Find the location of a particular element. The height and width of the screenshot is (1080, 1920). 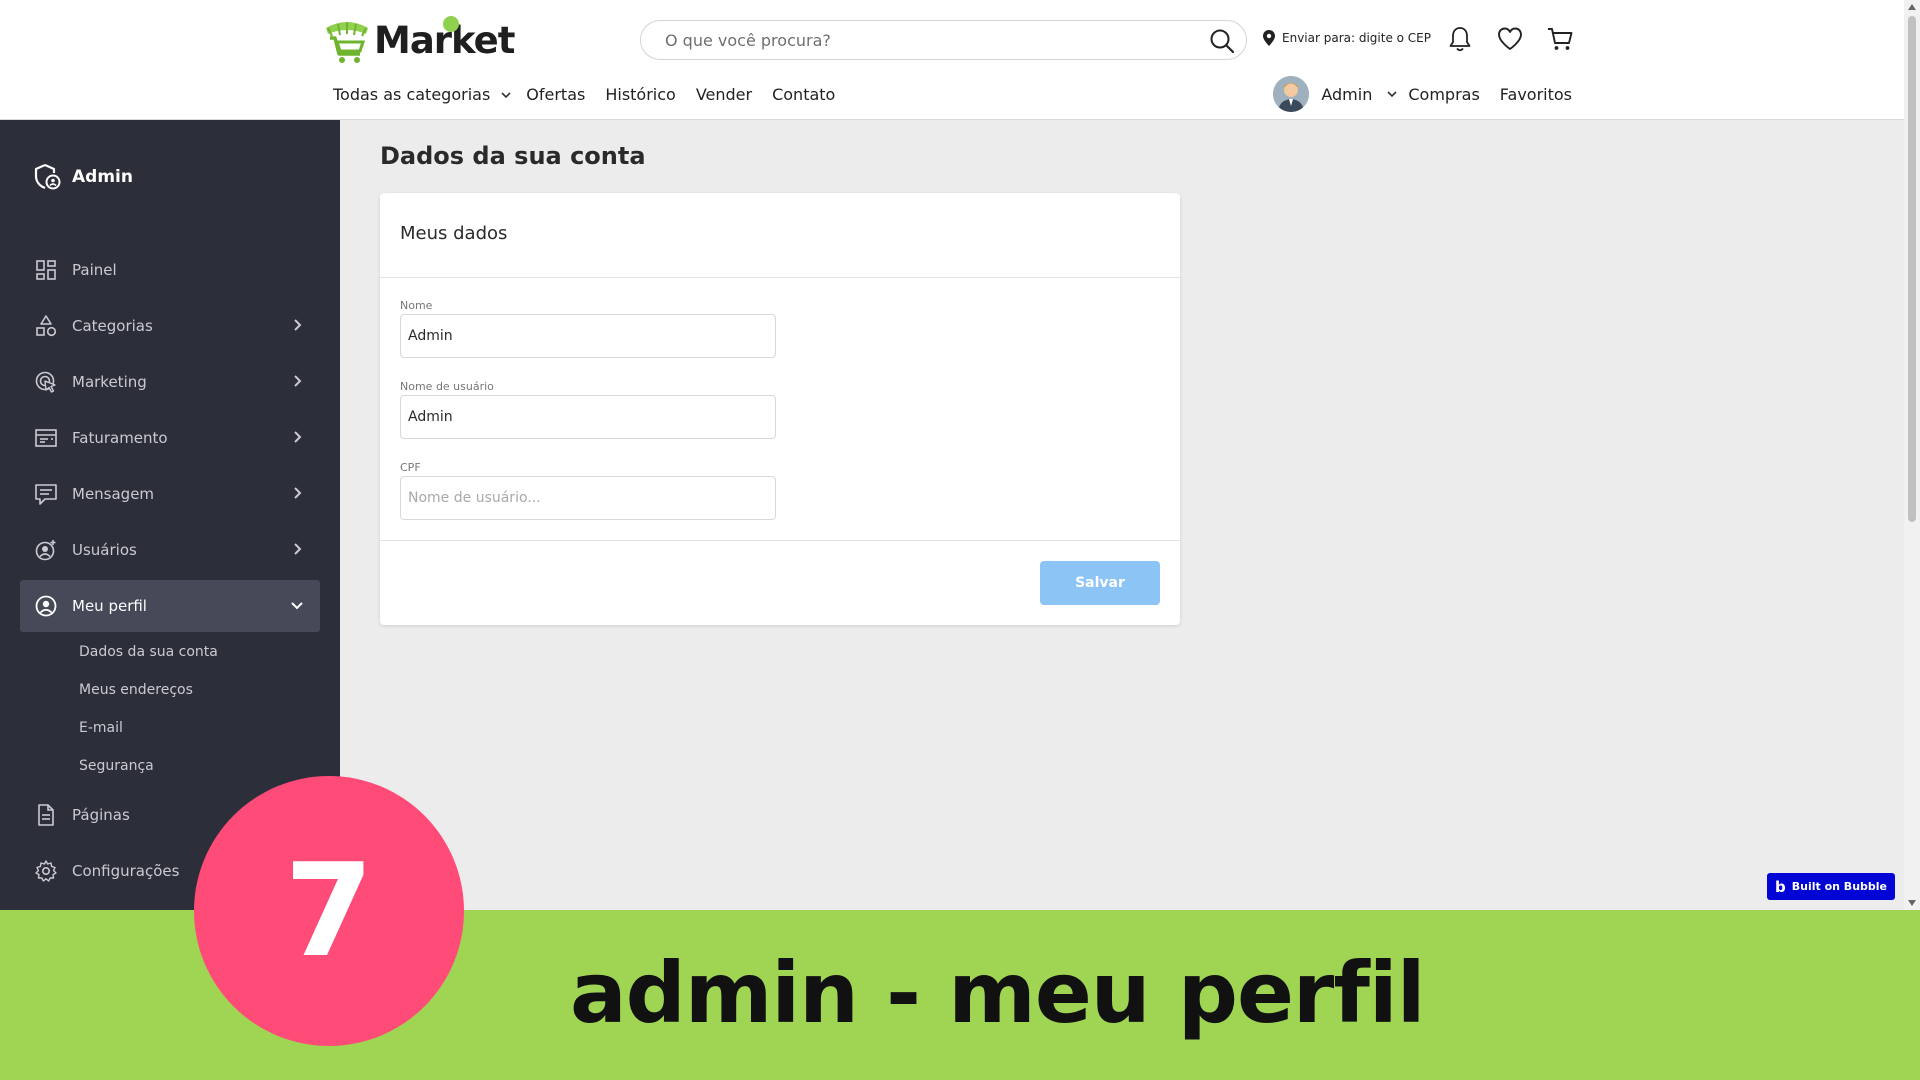

nav-history: Histórico is located at coordinates (640, 94).